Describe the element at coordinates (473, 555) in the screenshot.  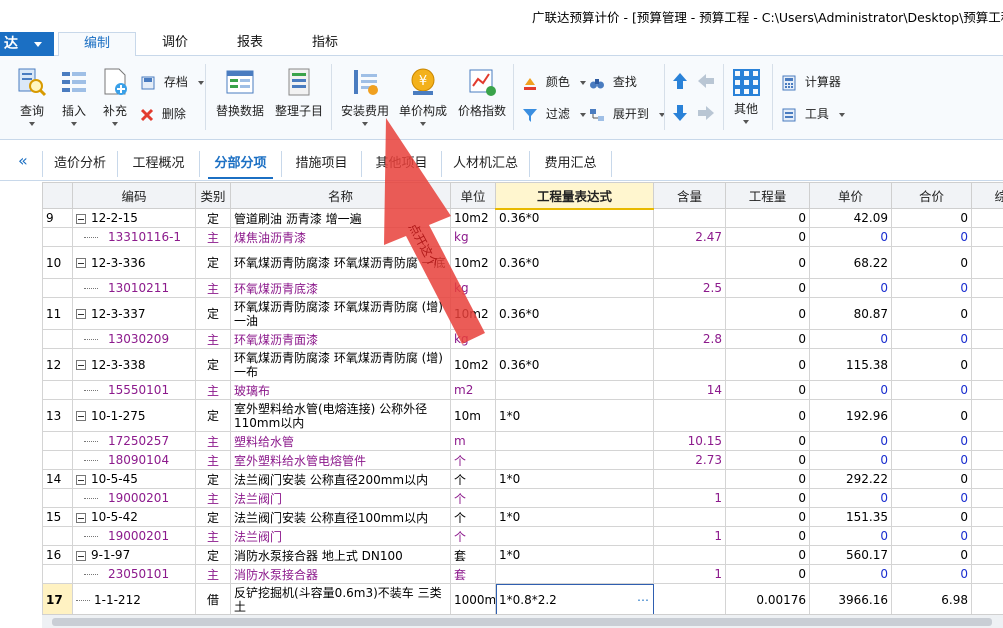
I see `cell-unit: 套` at that location.